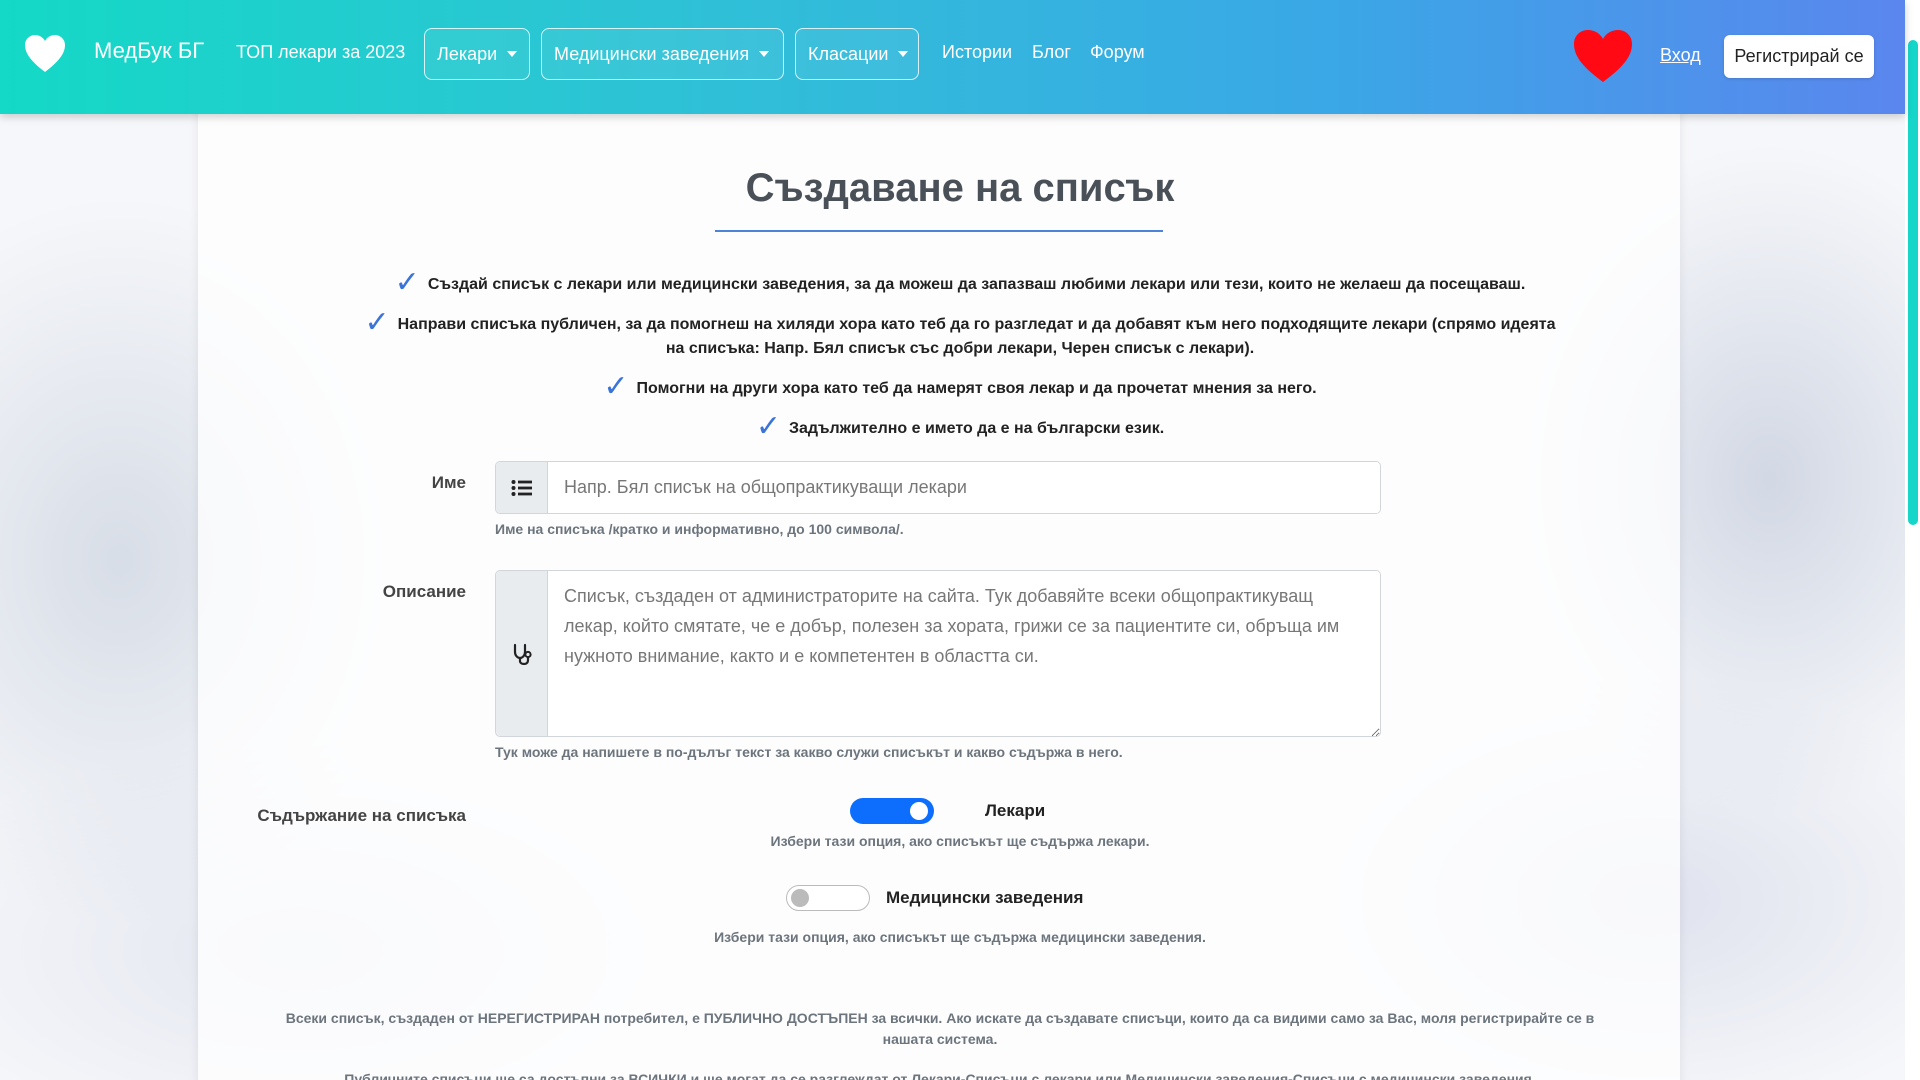 The height and width of the screenshot is (1080, 1920). I want to click on register-button: Регистрирай се, so click(1799, 56).